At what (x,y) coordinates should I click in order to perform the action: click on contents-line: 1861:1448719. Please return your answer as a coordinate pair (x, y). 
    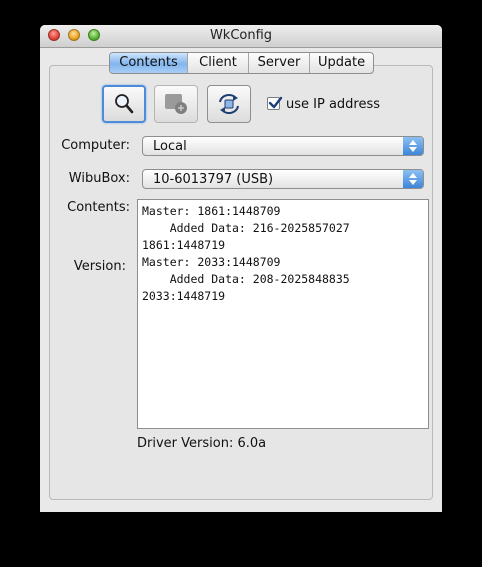
    Looking at the image, I should click on (184, 245).